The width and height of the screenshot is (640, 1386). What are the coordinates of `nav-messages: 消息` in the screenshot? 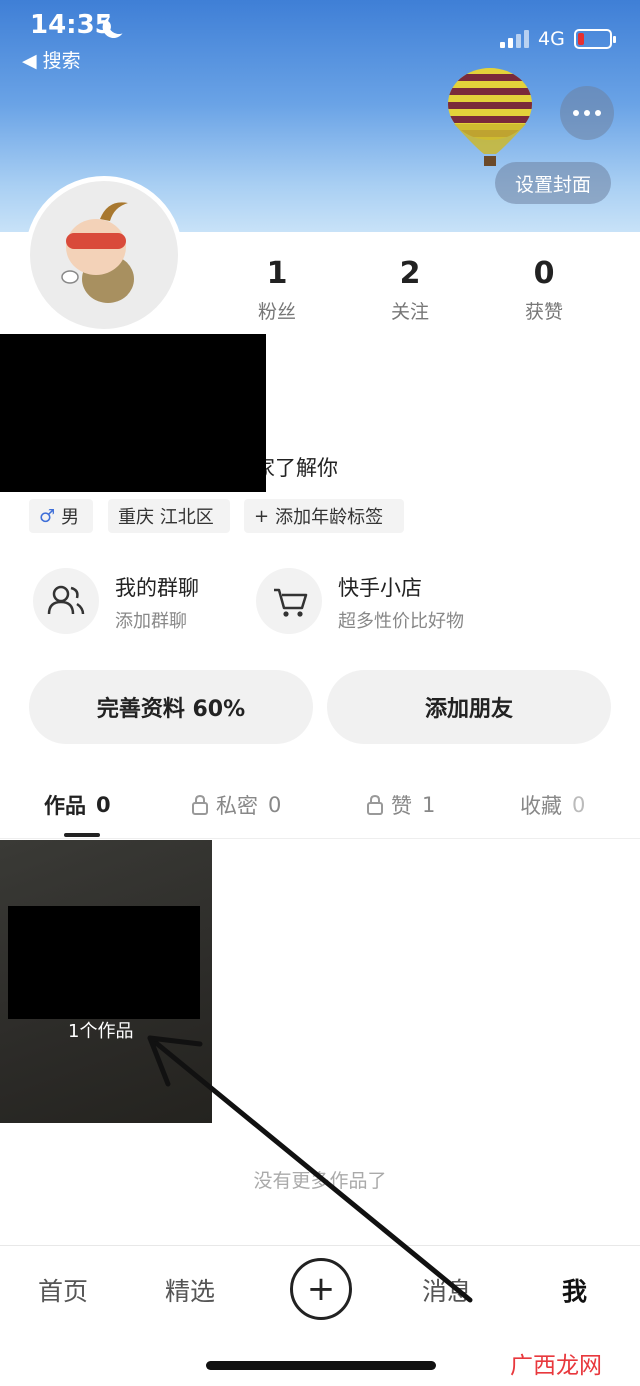 It's located at (447, 1290).